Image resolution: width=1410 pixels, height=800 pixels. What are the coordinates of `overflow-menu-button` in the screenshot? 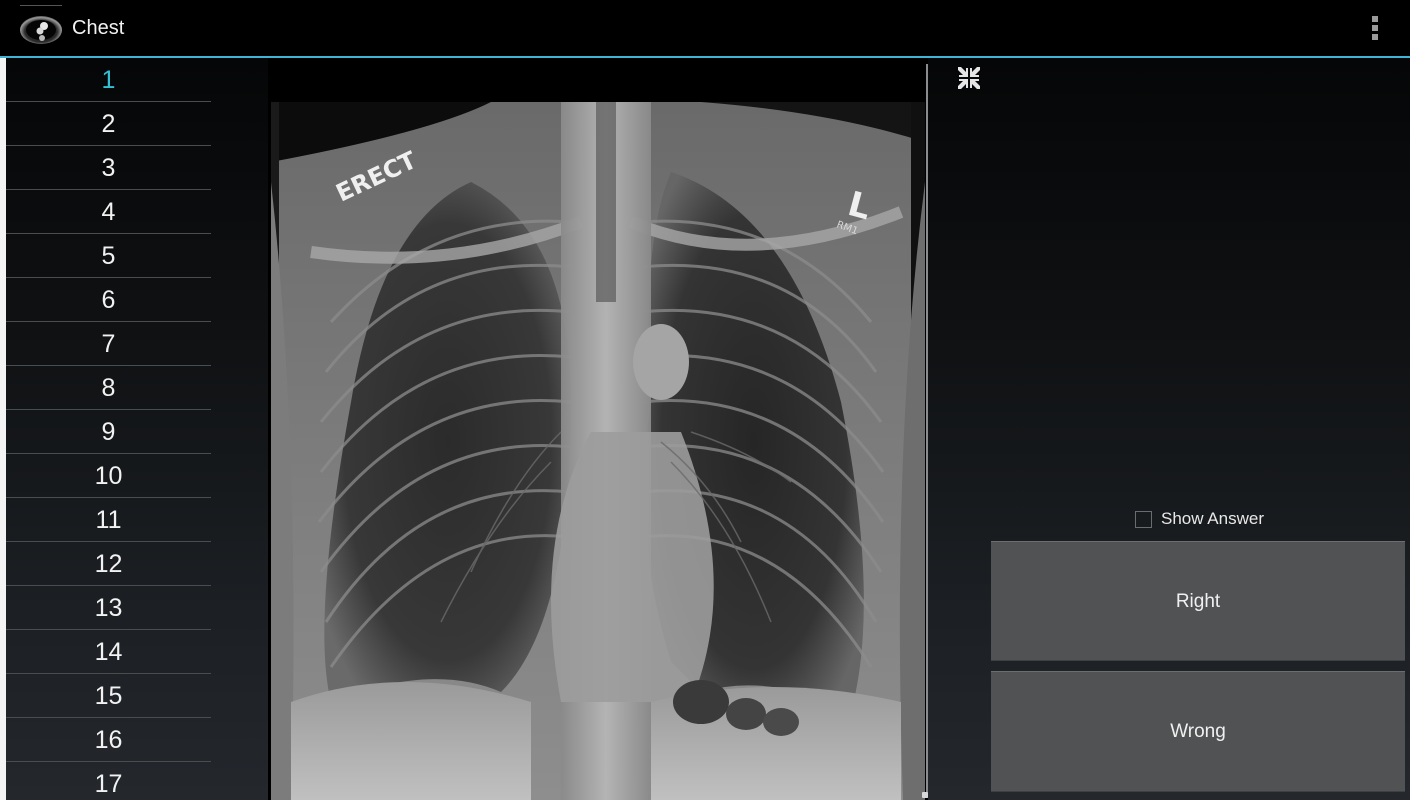 It's located at (1375, 28).